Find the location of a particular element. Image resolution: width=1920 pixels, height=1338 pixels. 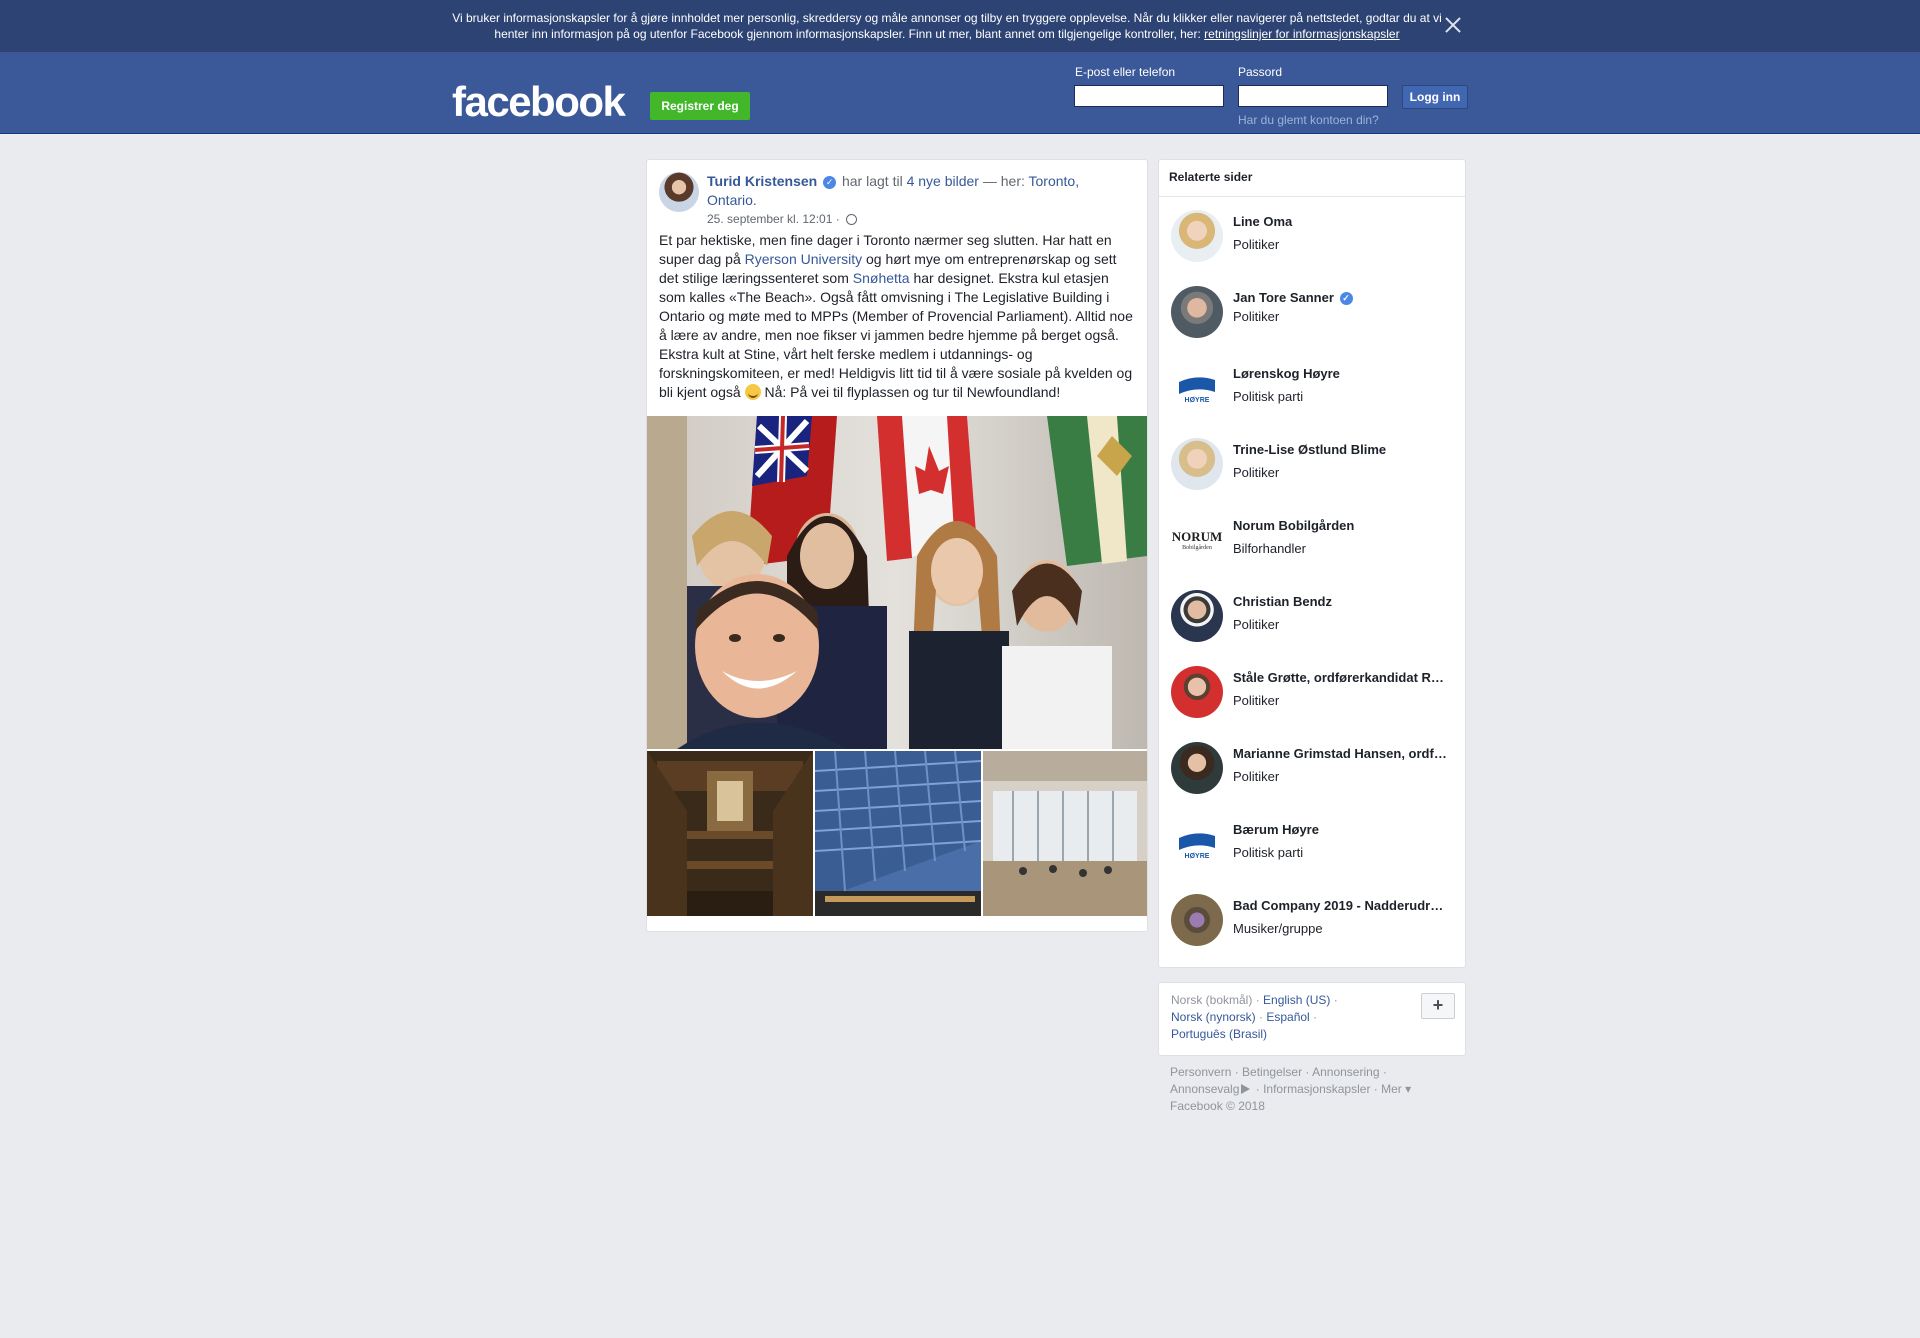

post-photo-main is located at coordinates (897, 582).